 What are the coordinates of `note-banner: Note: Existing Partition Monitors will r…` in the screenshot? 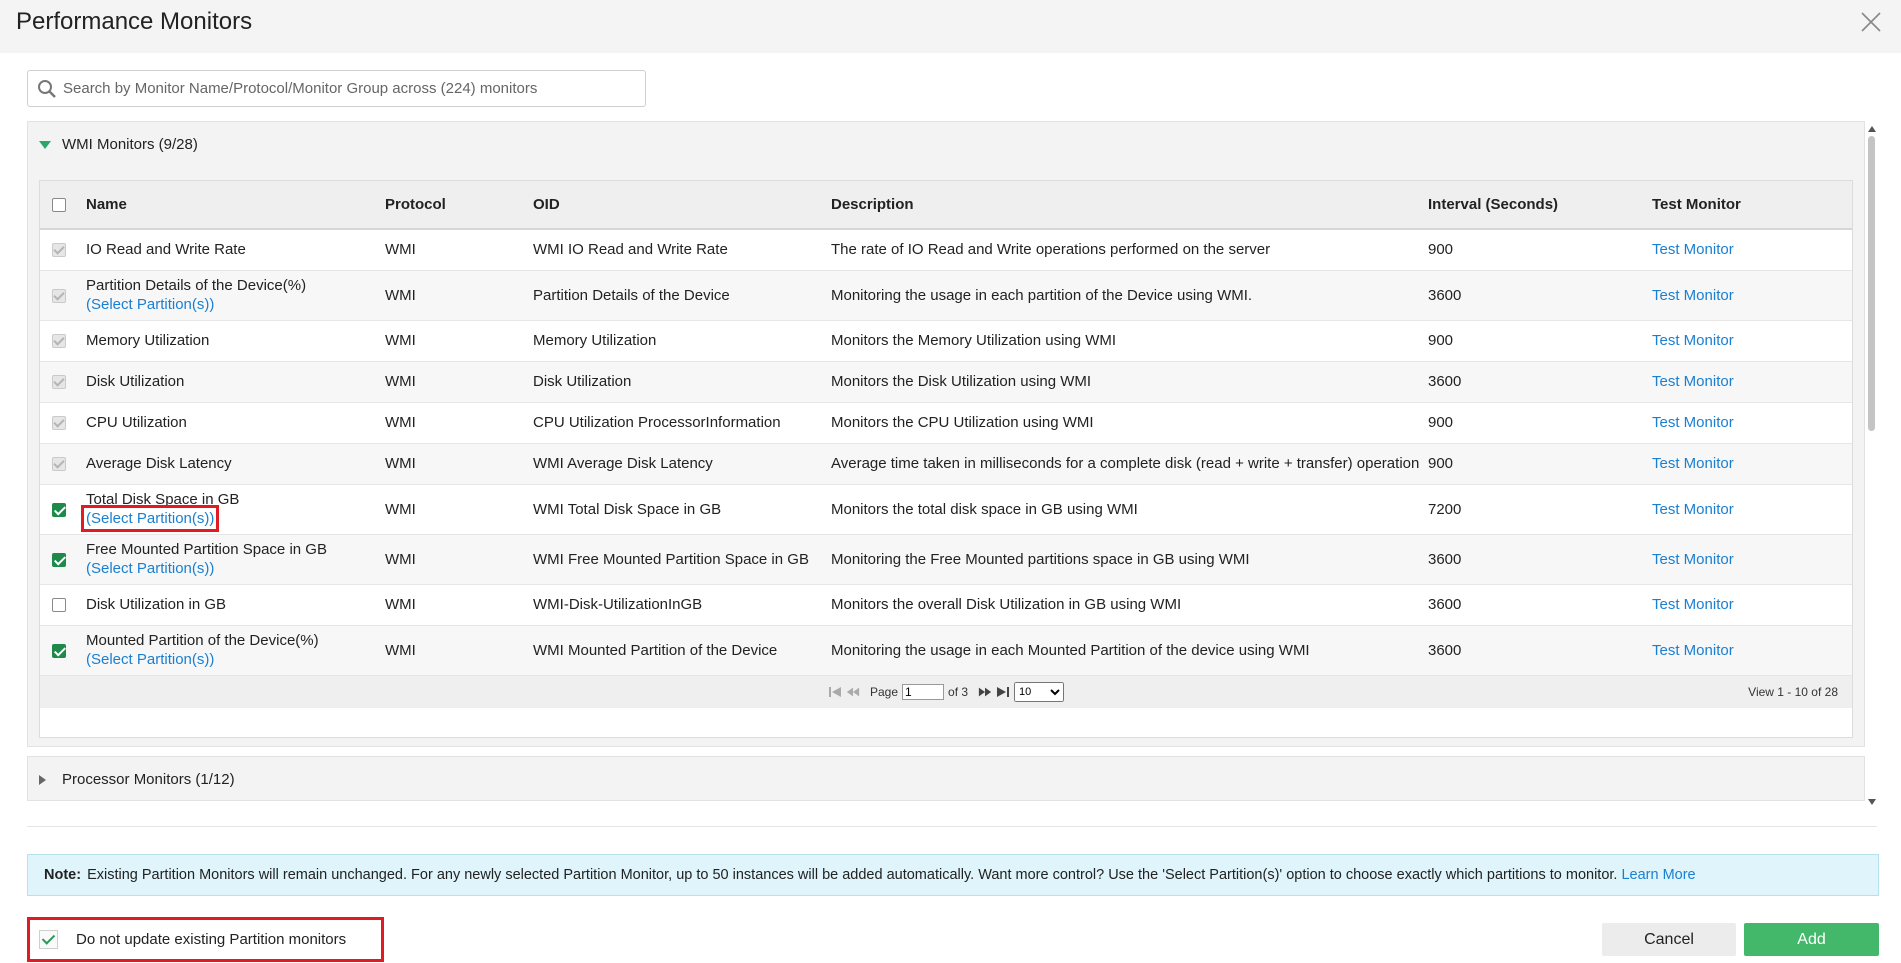 It's located at (953, 875).